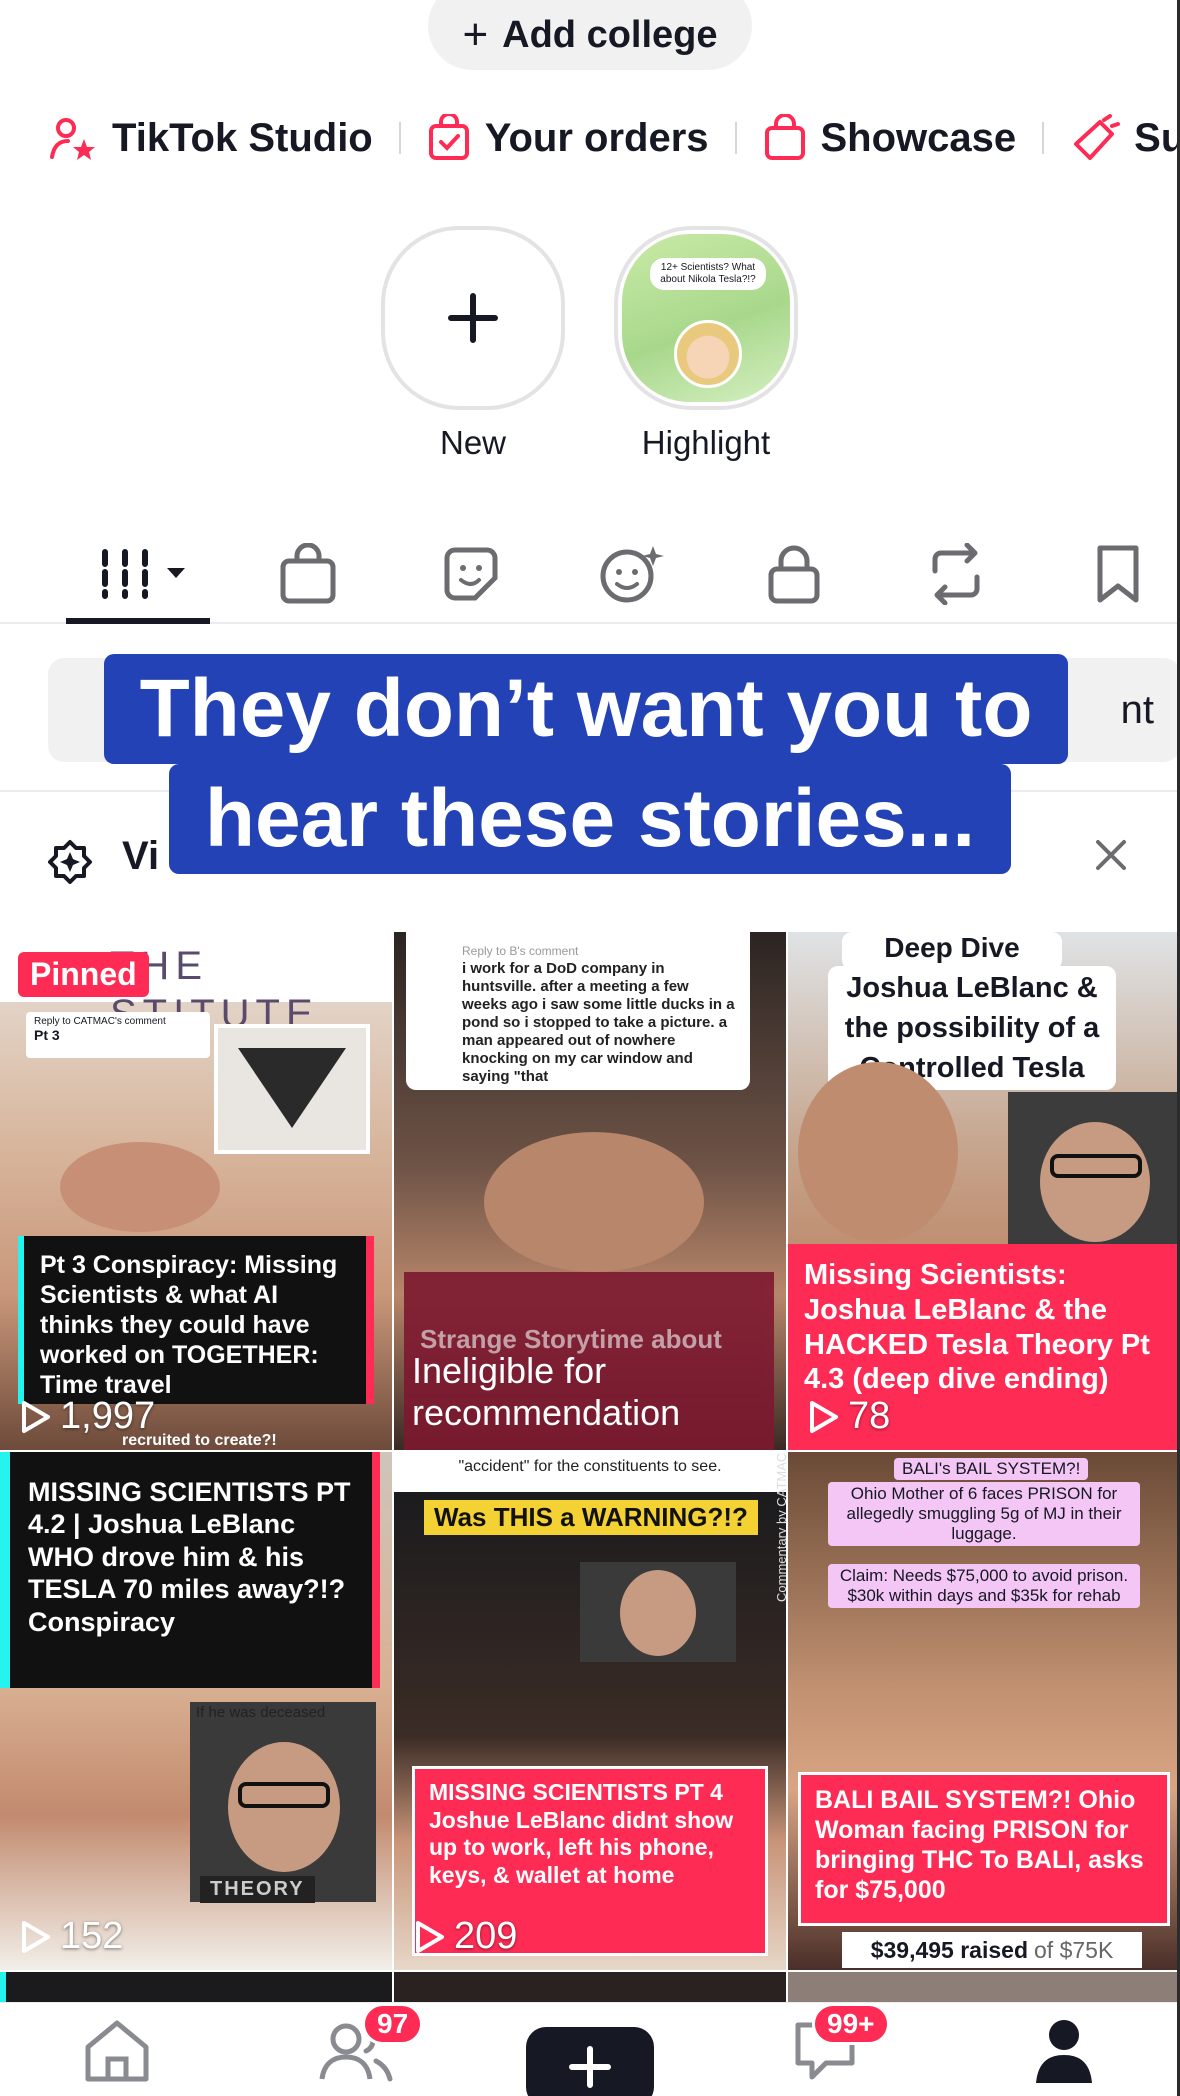  Describe the element at coordinates (242, 137) in the screenshot. I see `tiktok-studio-label: TikTok Studio` at that location.